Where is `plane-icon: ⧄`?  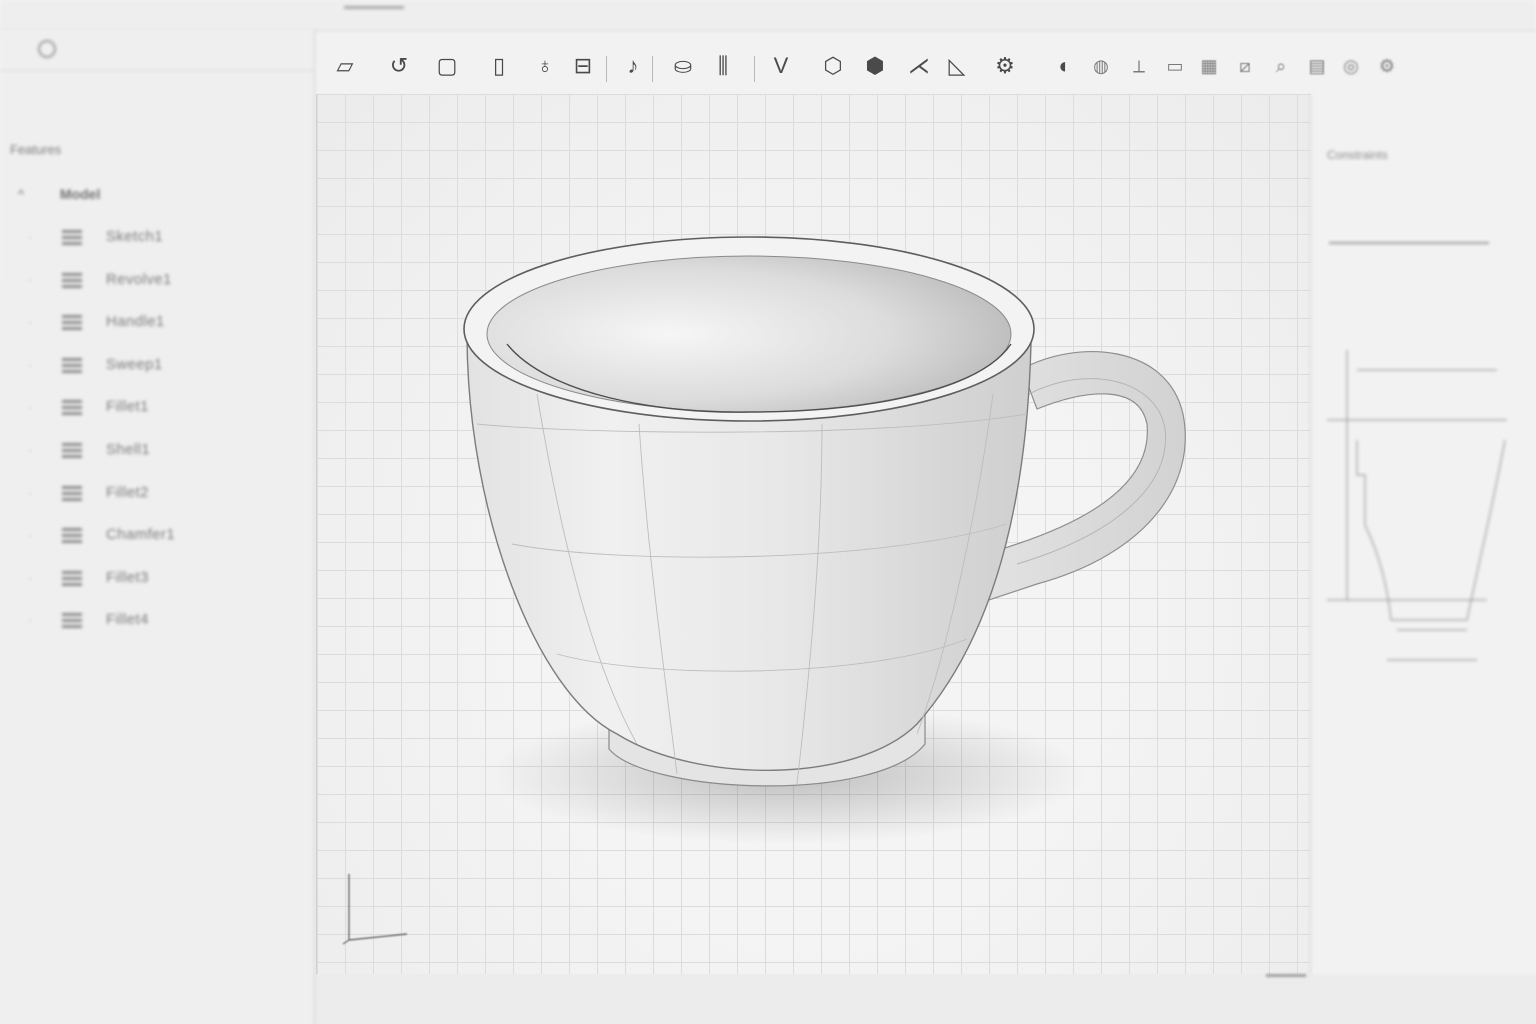
plane-icon: ⧄ is located at coordinates (1245, 66).